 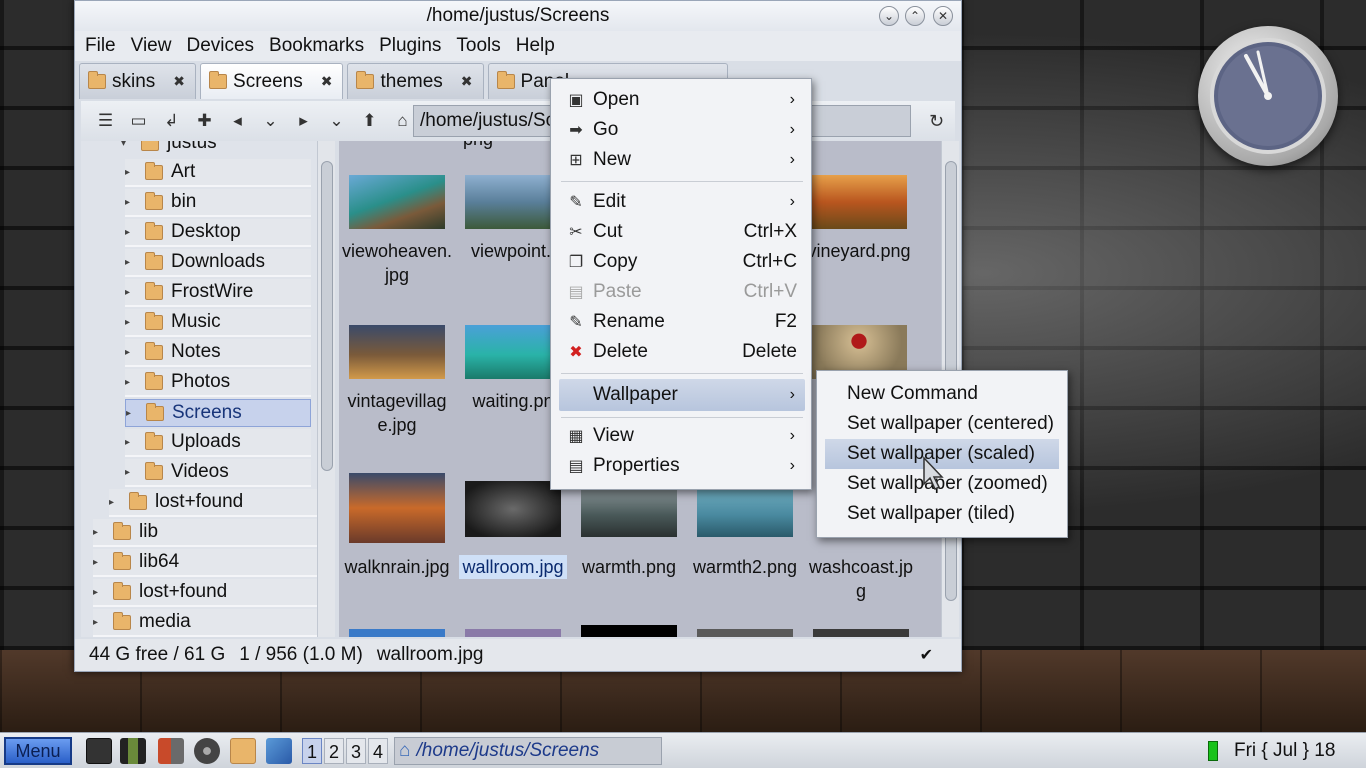 I want to click on tree-item-media: ▸ media, so click(x=205, y=623).